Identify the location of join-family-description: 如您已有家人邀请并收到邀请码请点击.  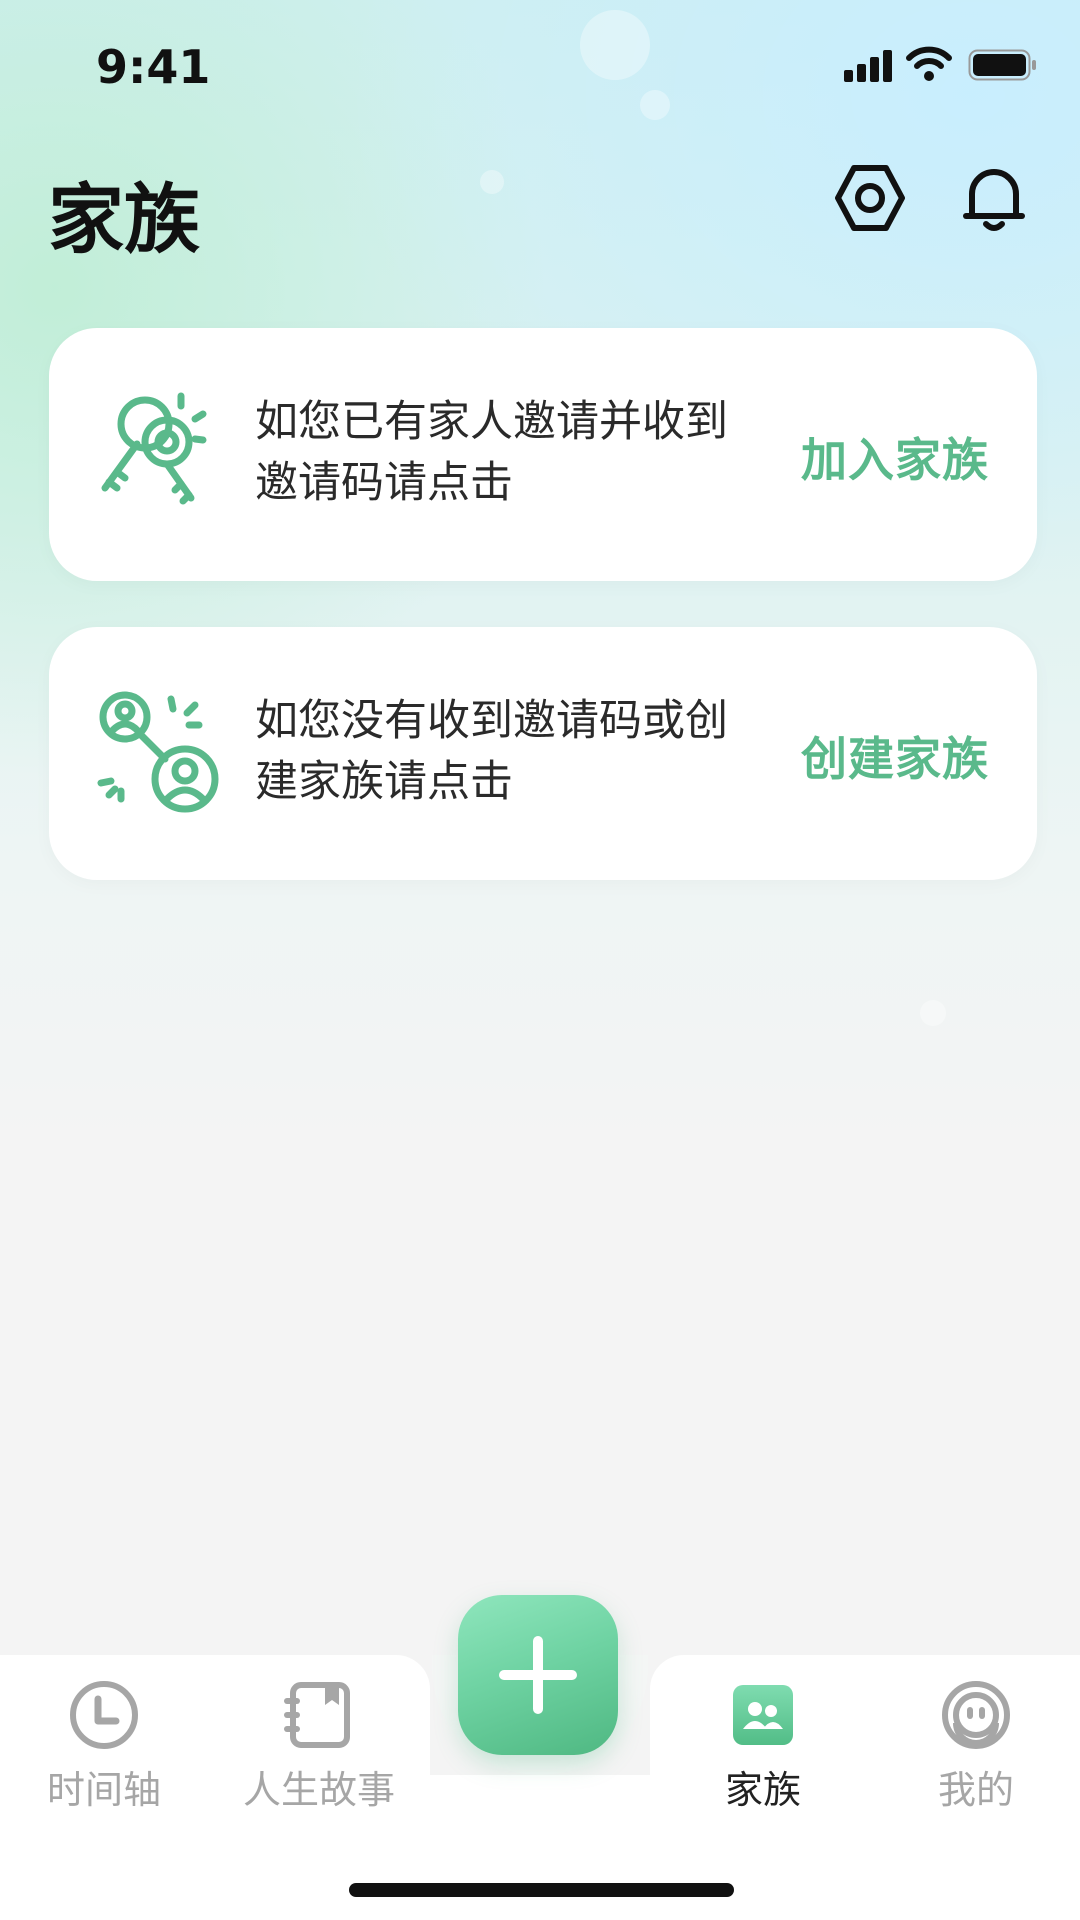
(491, 452).